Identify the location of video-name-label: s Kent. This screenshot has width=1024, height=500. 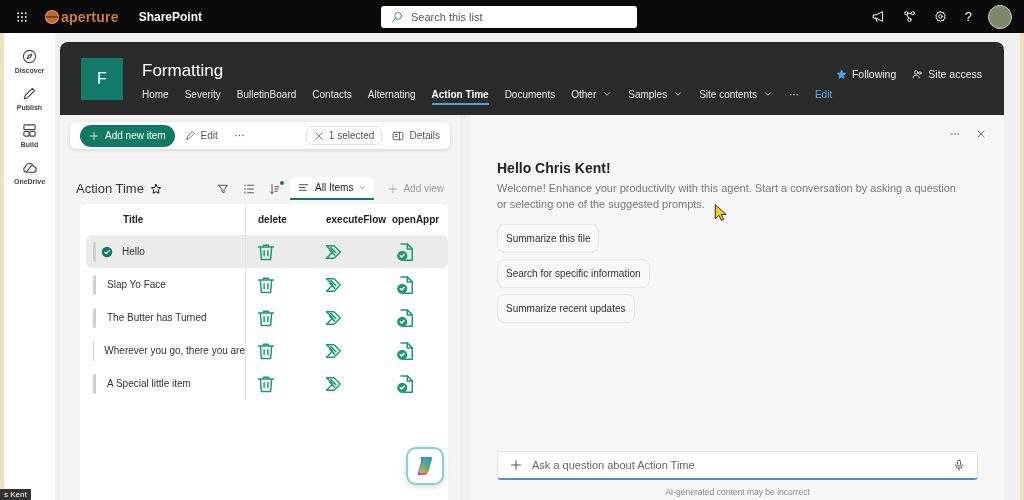
(15, 494).